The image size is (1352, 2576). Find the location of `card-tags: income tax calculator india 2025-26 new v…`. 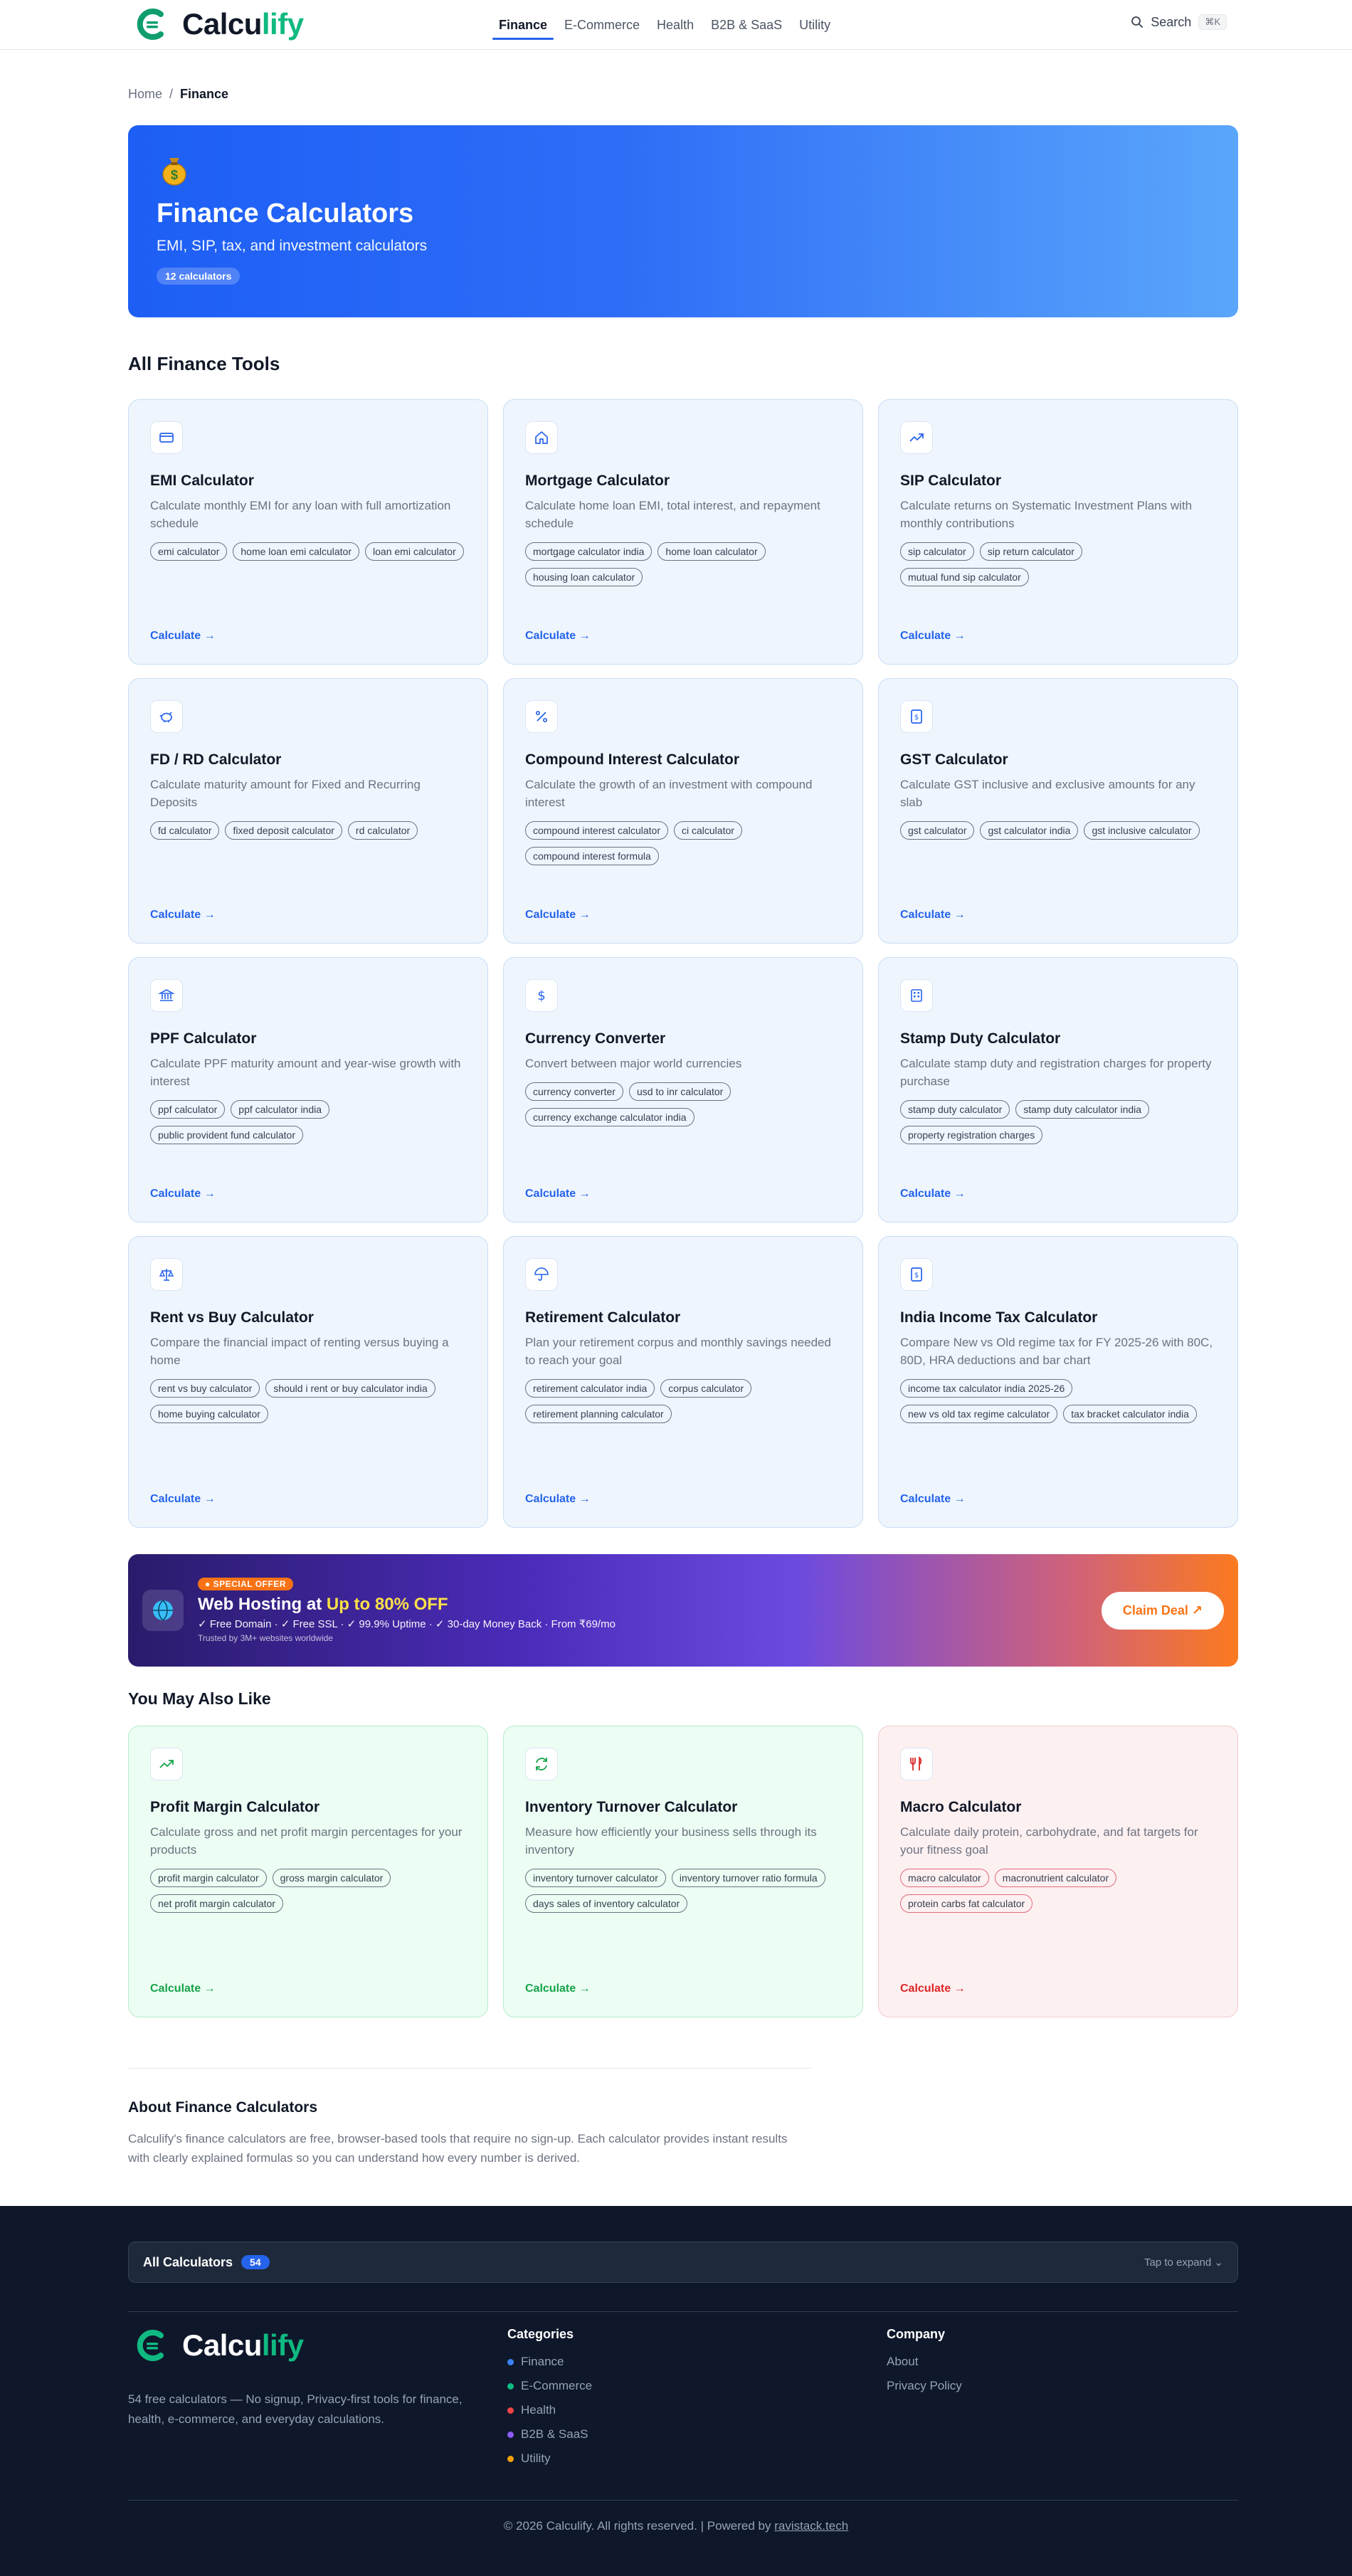

card-tags: income tax calculator india 2025-26 new v… is located at coordinates (1058, 1401).